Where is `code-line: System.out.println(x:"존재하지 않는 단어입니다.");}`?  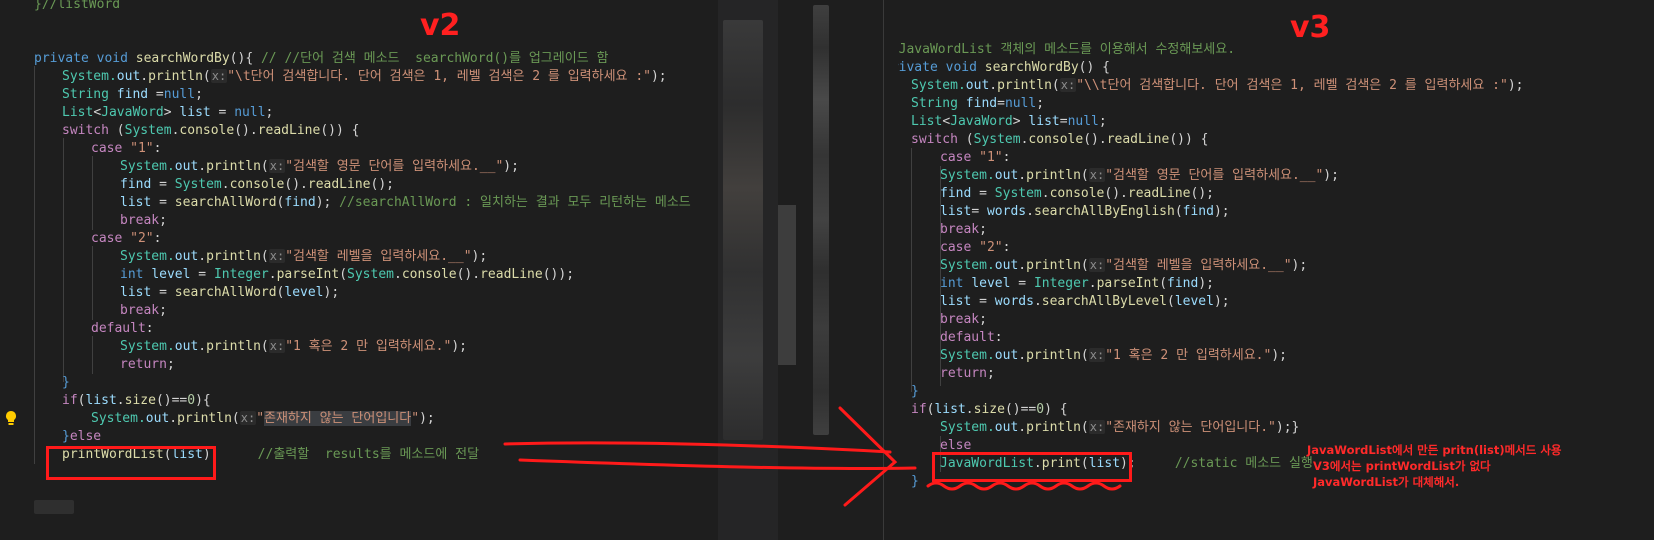 code-line: System.out.println(x:"존재하지 않는 단어입니다.");} is located at coordinates (1119, 427).